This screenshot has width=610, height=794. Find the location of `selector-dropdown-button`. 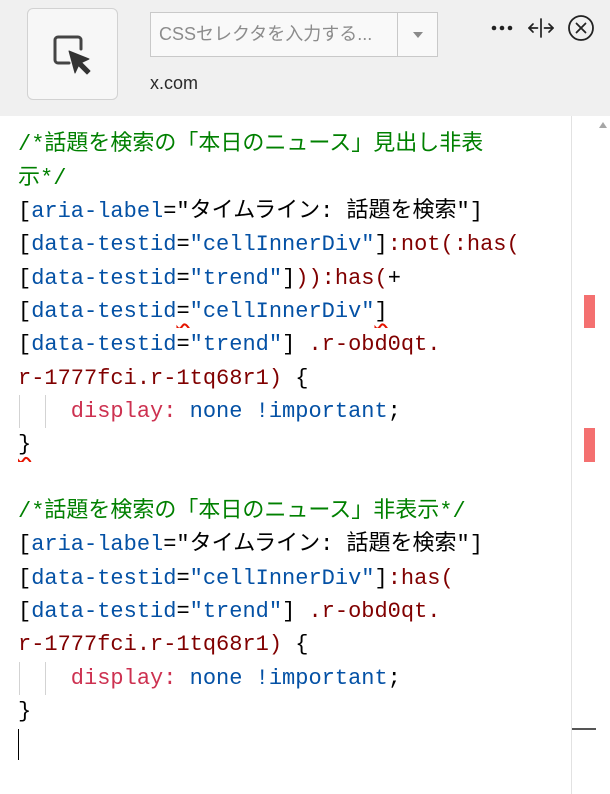

selector-dropdown-button is located at coordinates (417, 34).